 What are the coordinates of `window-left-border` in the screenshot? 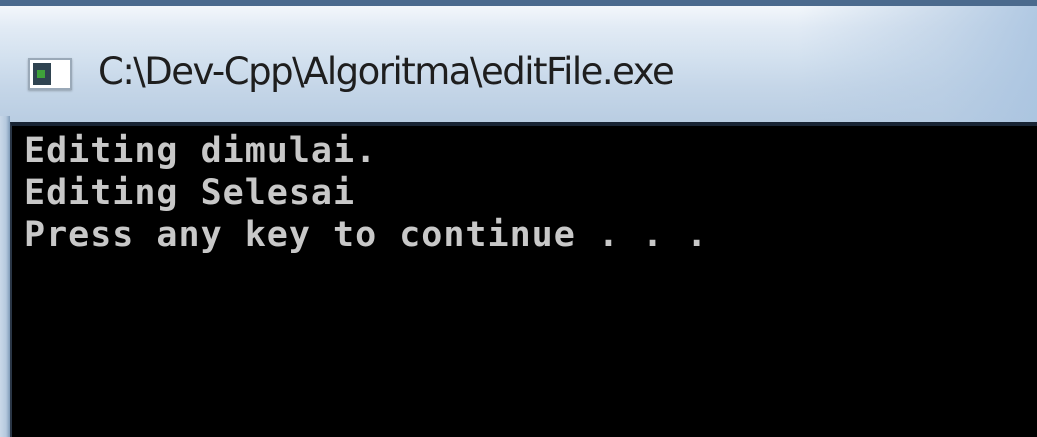 It's located at (5, 276).